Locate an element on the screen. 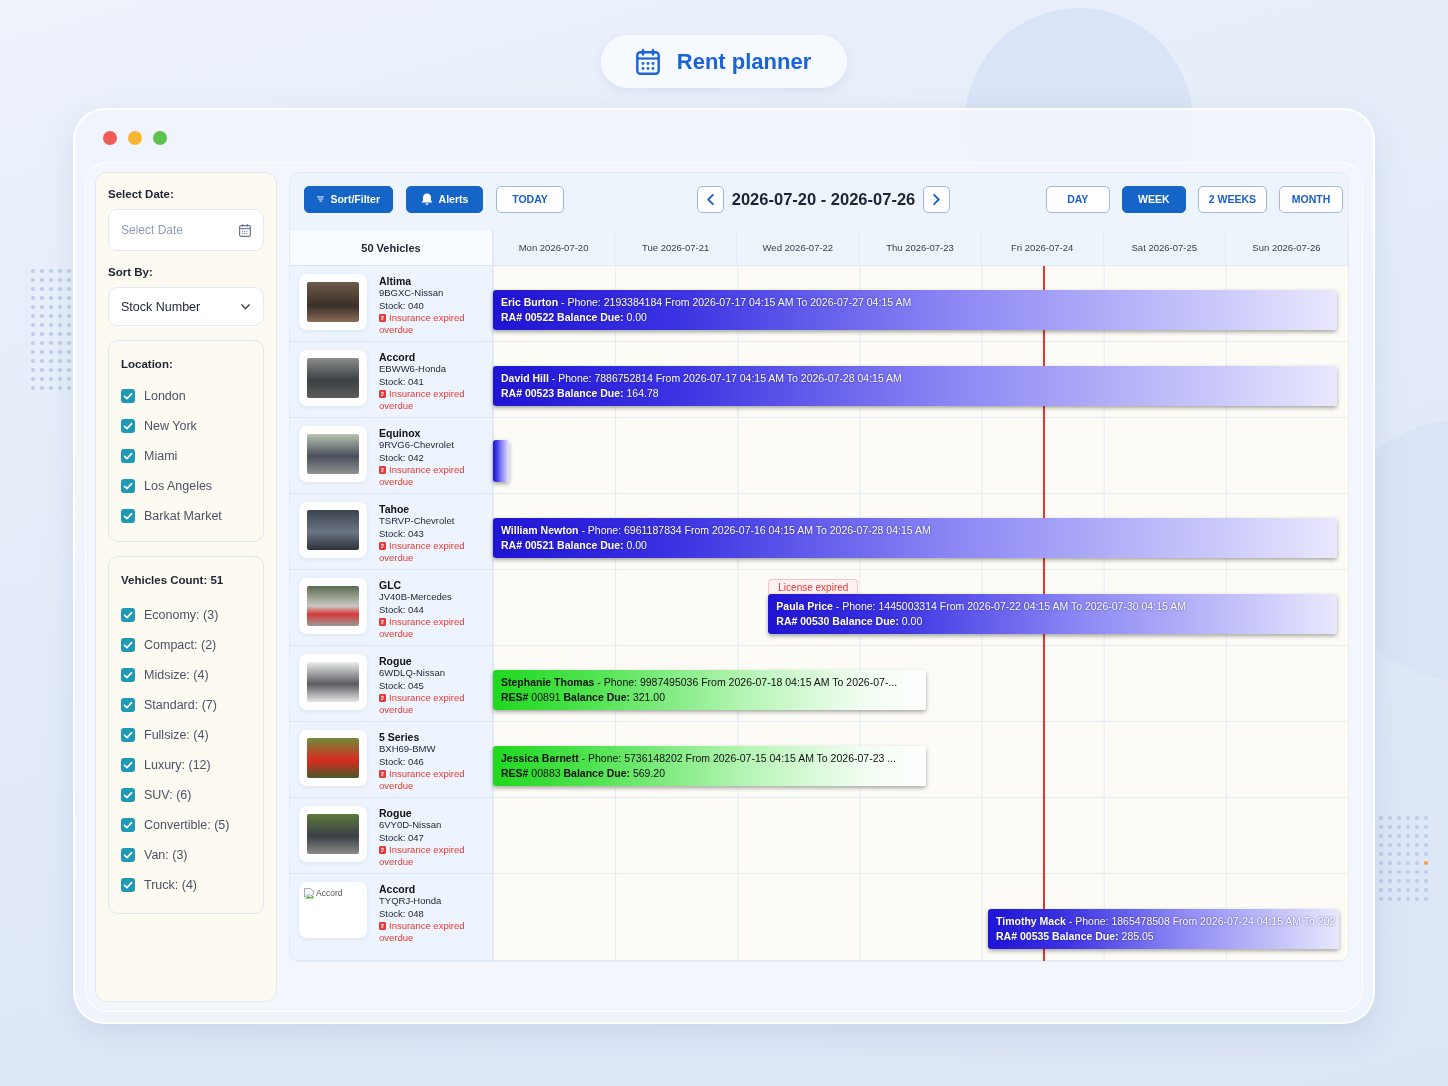 The width and height of the screenshot is (1448, 1086). booking-bar: Stephanie Thomas - Phone: 9987495036 From 2026-07-18 04:15 AM To 2026-07-... RES# 00891 Balance Due: 321.00 is located at coordinates (709, 690).